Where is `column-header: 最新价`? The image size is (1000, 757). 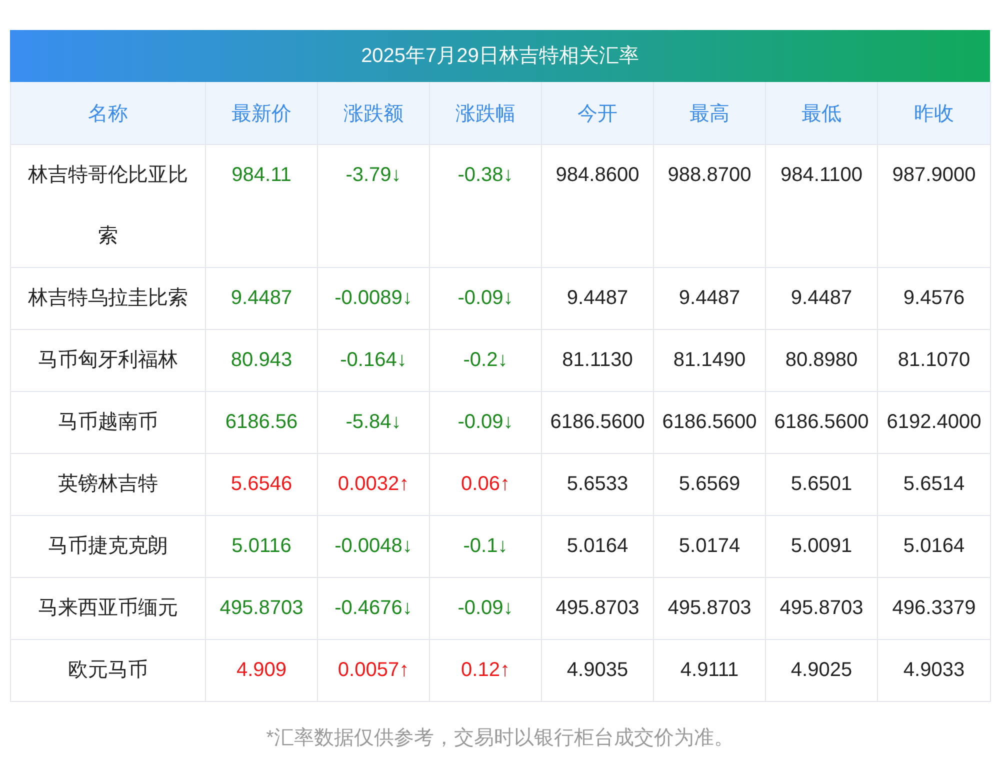
column-header: 最新价 is located at coordinates (262, 113).